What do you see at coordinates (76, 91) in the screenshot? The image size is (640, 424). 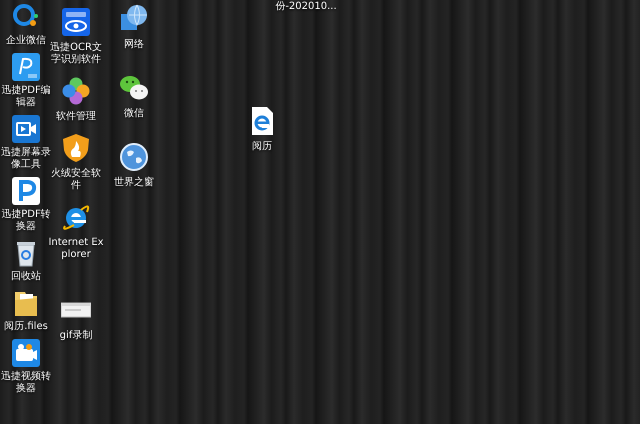 I see `clover-icon` at bounding box center [76, 91].